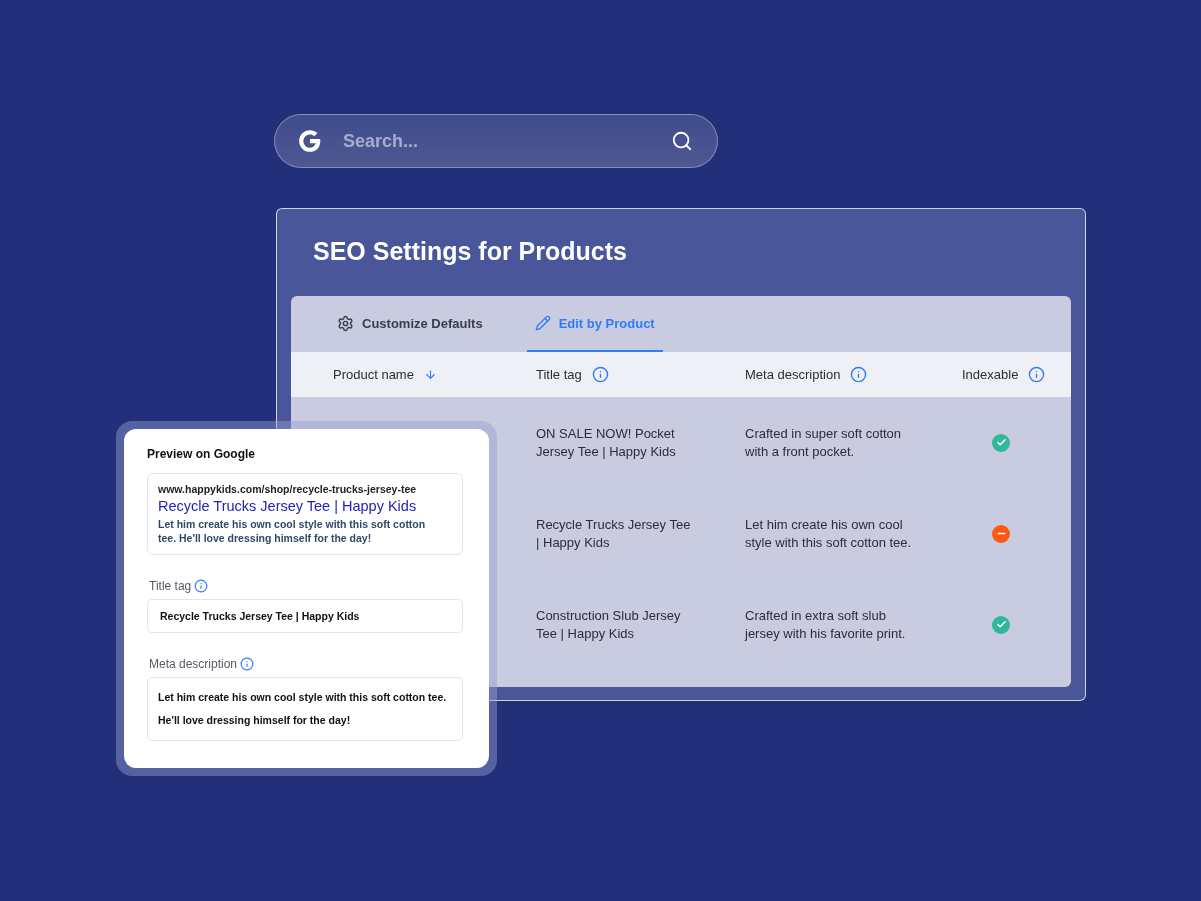 Image resolution: width=1201 pixels, height=901 pixels. I want to click on g-logo-icon, so click(310, 141).